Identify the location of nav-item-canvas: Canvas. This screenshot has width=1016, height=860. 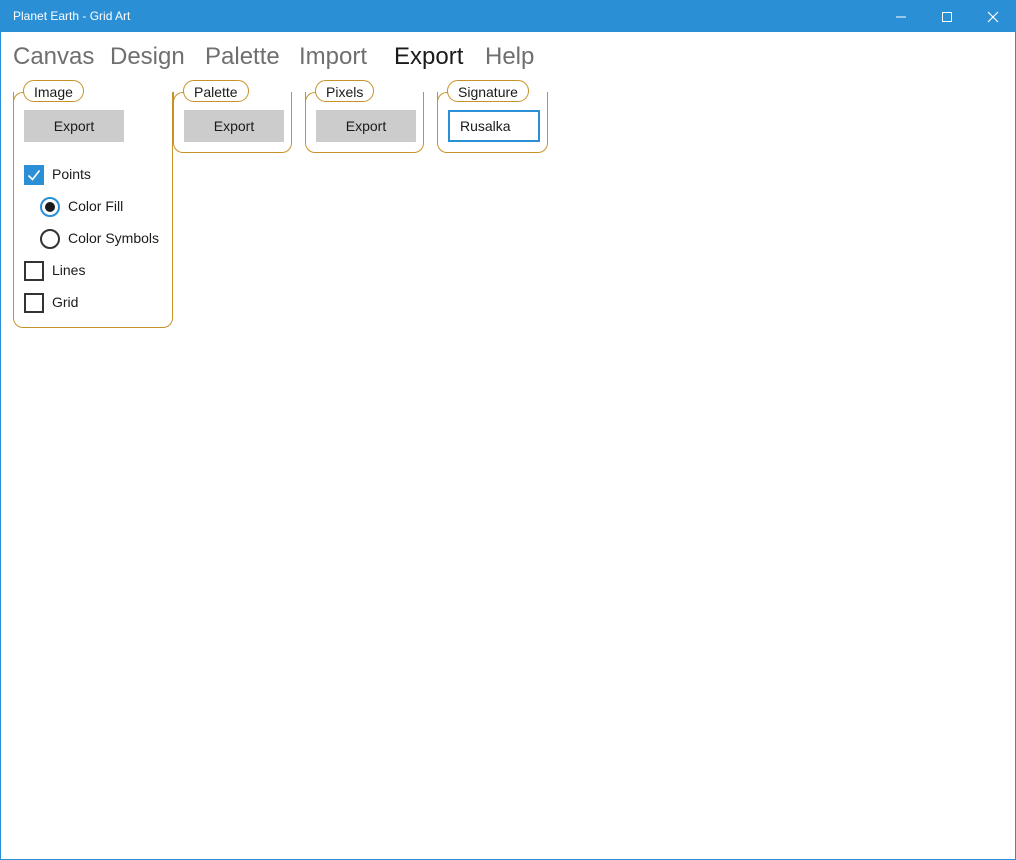
(53, 57).